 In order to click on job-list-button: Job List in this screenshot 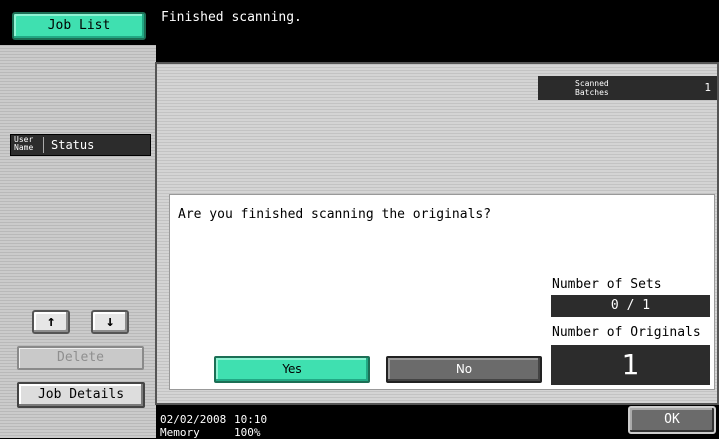, I will do `click(79, 26)`.